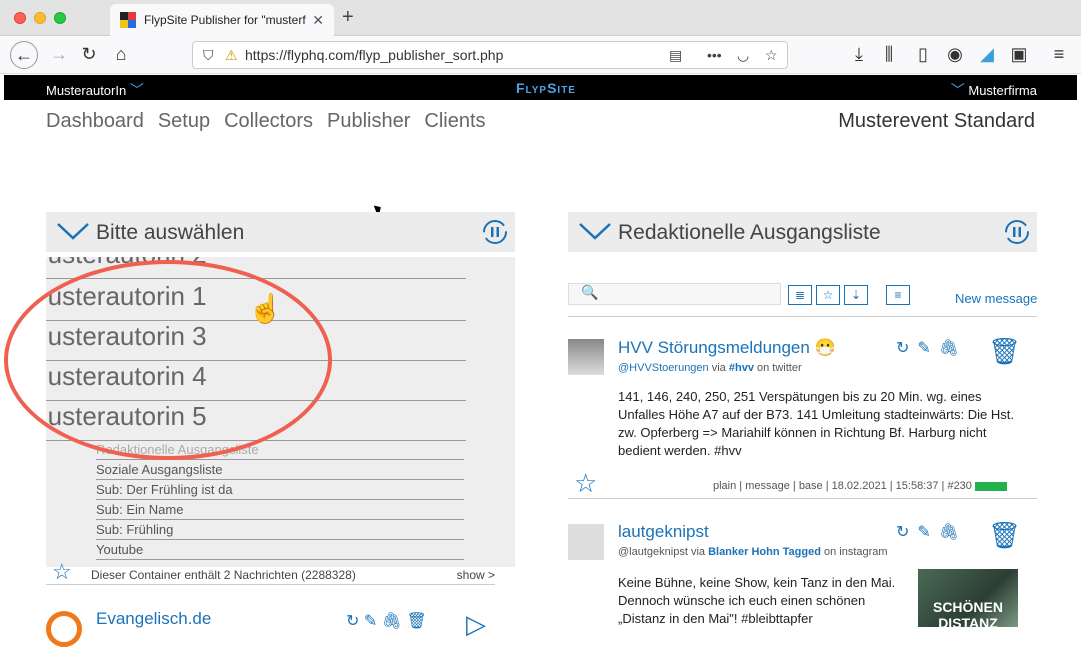  What do you see at coordinates (856, 552) in the screenshot?
I see `message-source: on instagram` at bounding box center [856, 552].